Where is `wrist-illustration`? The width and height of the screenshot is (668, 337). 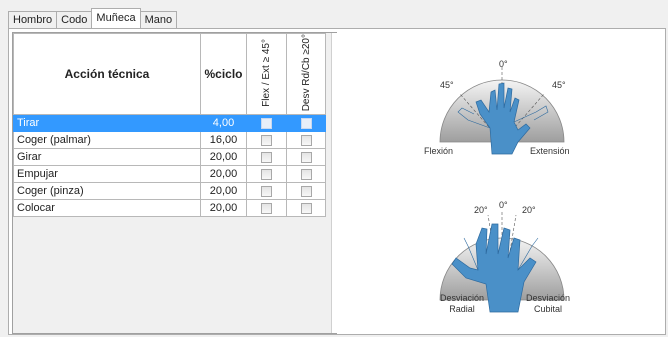 wrist-illustration is located at coordinates (502, 190).